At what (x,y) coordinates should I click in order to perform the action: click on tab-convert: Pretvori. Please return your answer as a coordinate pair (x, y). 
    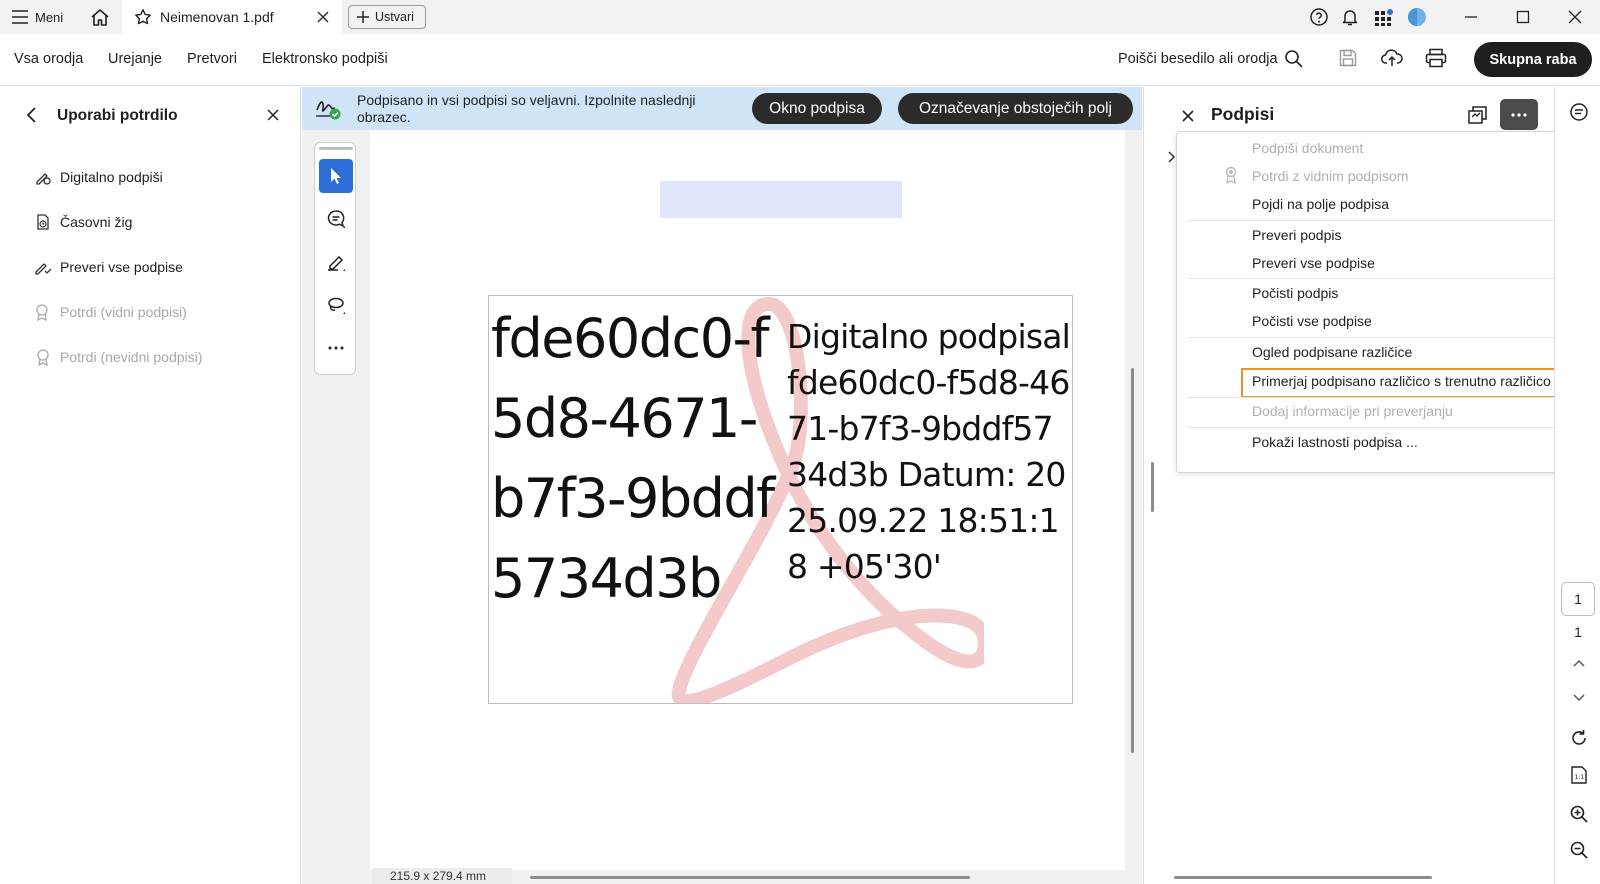
    Looking at the image, I should click on (212, 59).